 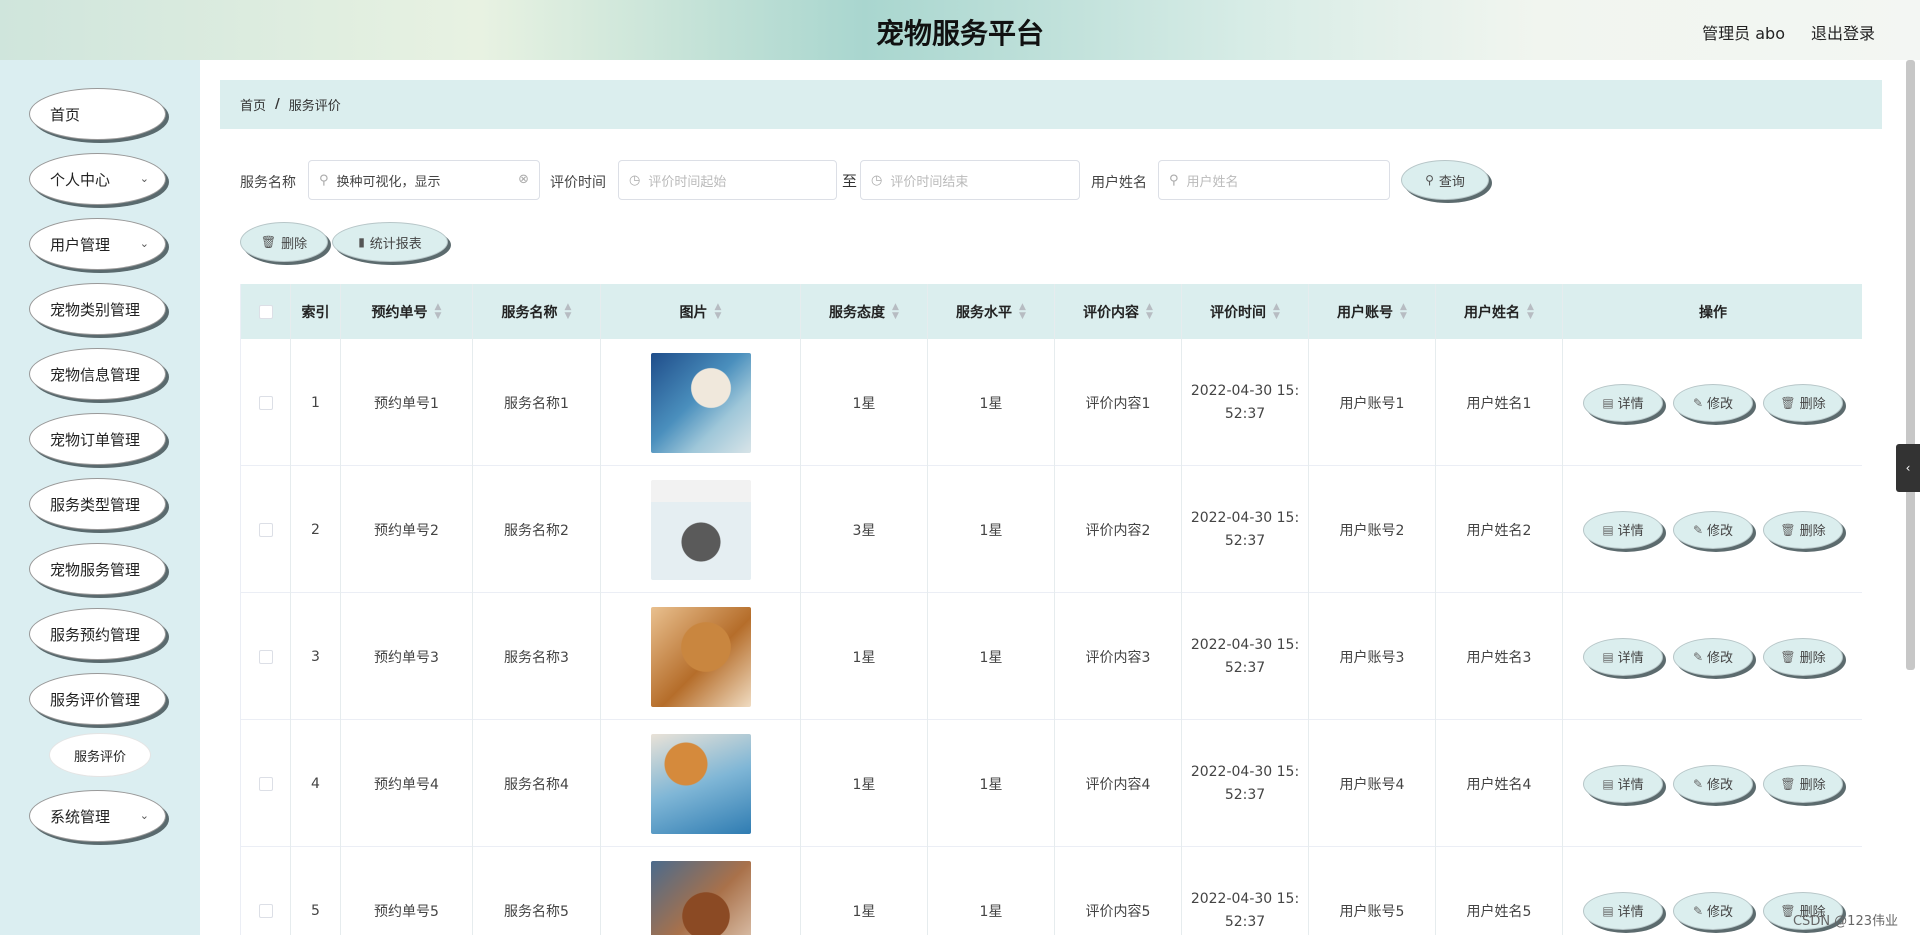 What do you see at coordinates (850, 181) in the screenshot?
I see `range-separator: 至` at bounding box center [850, 181].